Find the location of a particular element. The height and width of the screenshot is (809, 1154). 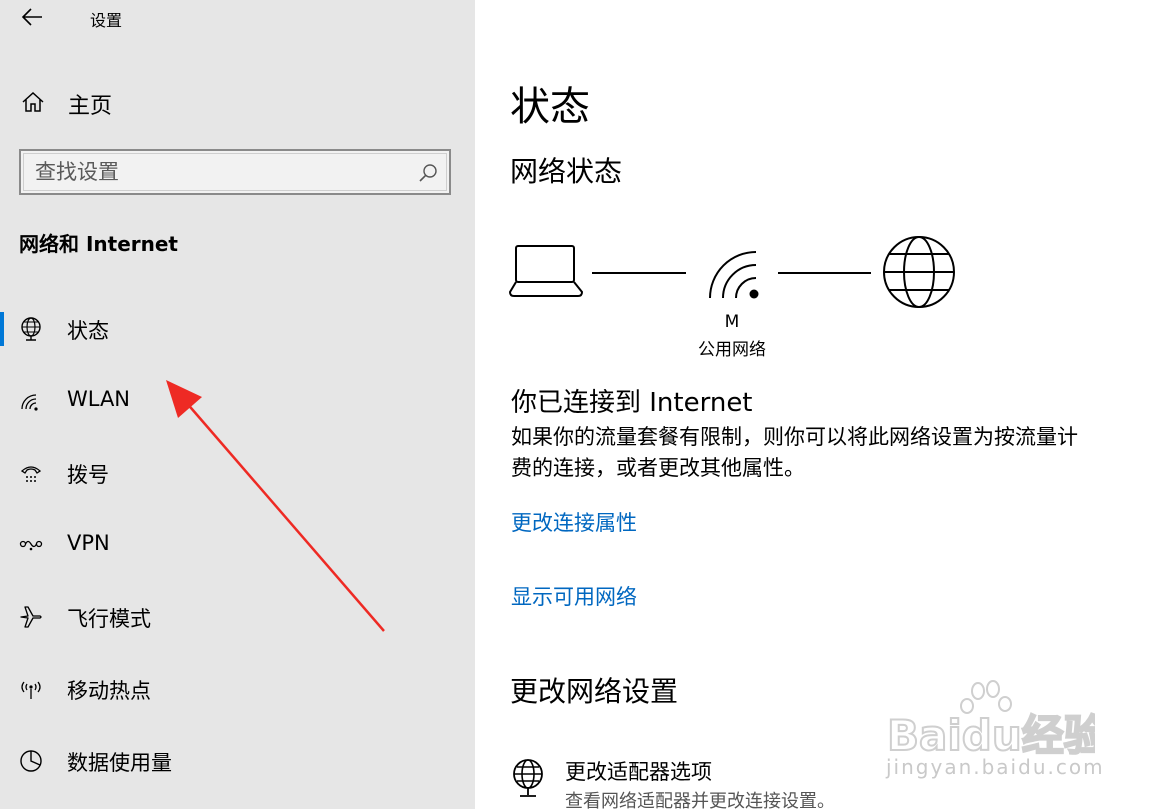

app-title: 设置 is located at coordinates (106, 20).